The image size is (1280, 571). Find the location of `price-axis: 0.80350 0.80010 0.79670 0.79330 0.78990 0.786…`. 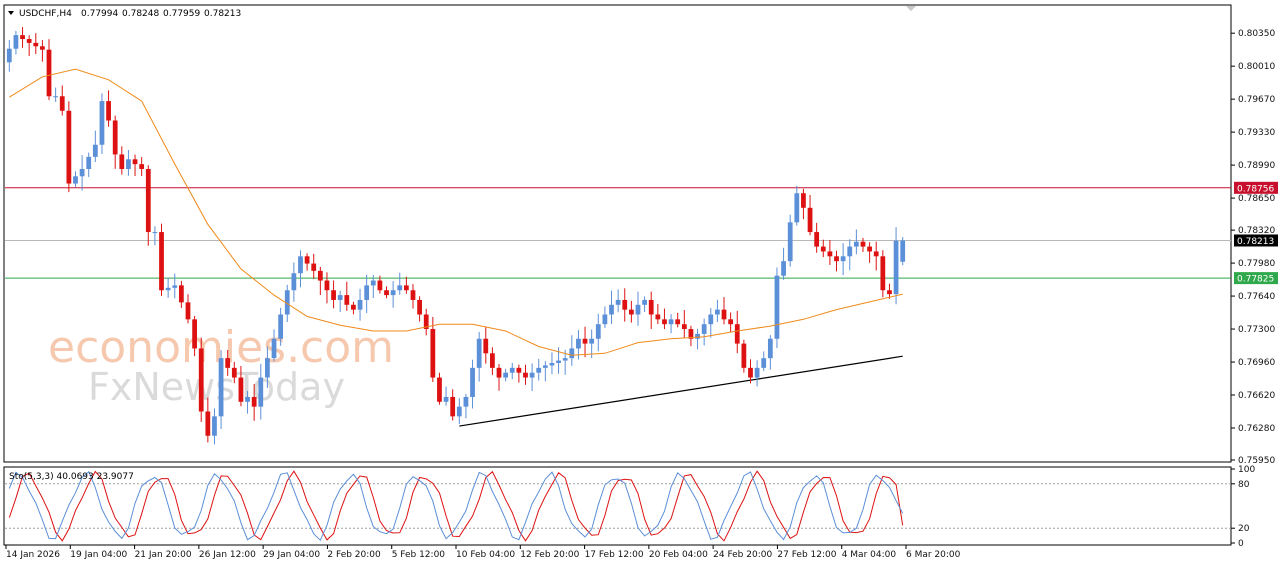

price-axis: 0.80350 0.80010 0.79670 0.79330 0.78990 0.786… is located at coordinates (1253, 247).